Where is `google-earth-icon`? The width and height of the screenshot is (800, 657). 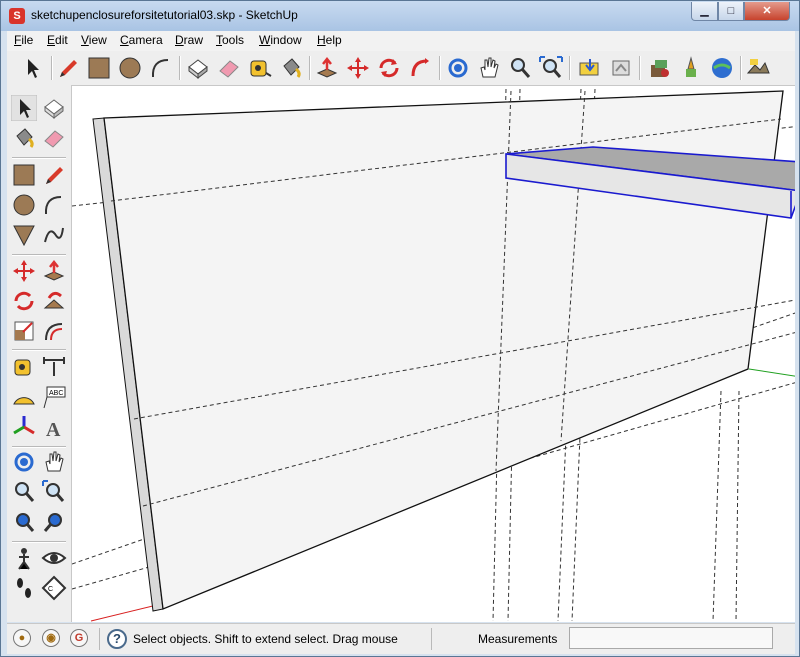 google-earth-icon is located at coordinates (722, 68).